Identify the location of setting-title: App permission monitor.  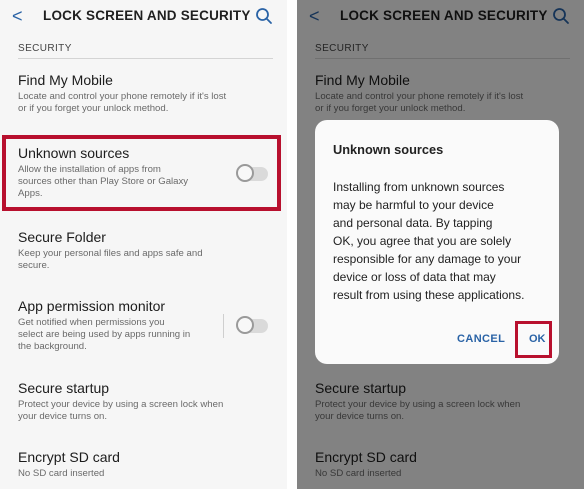
(92, 306).